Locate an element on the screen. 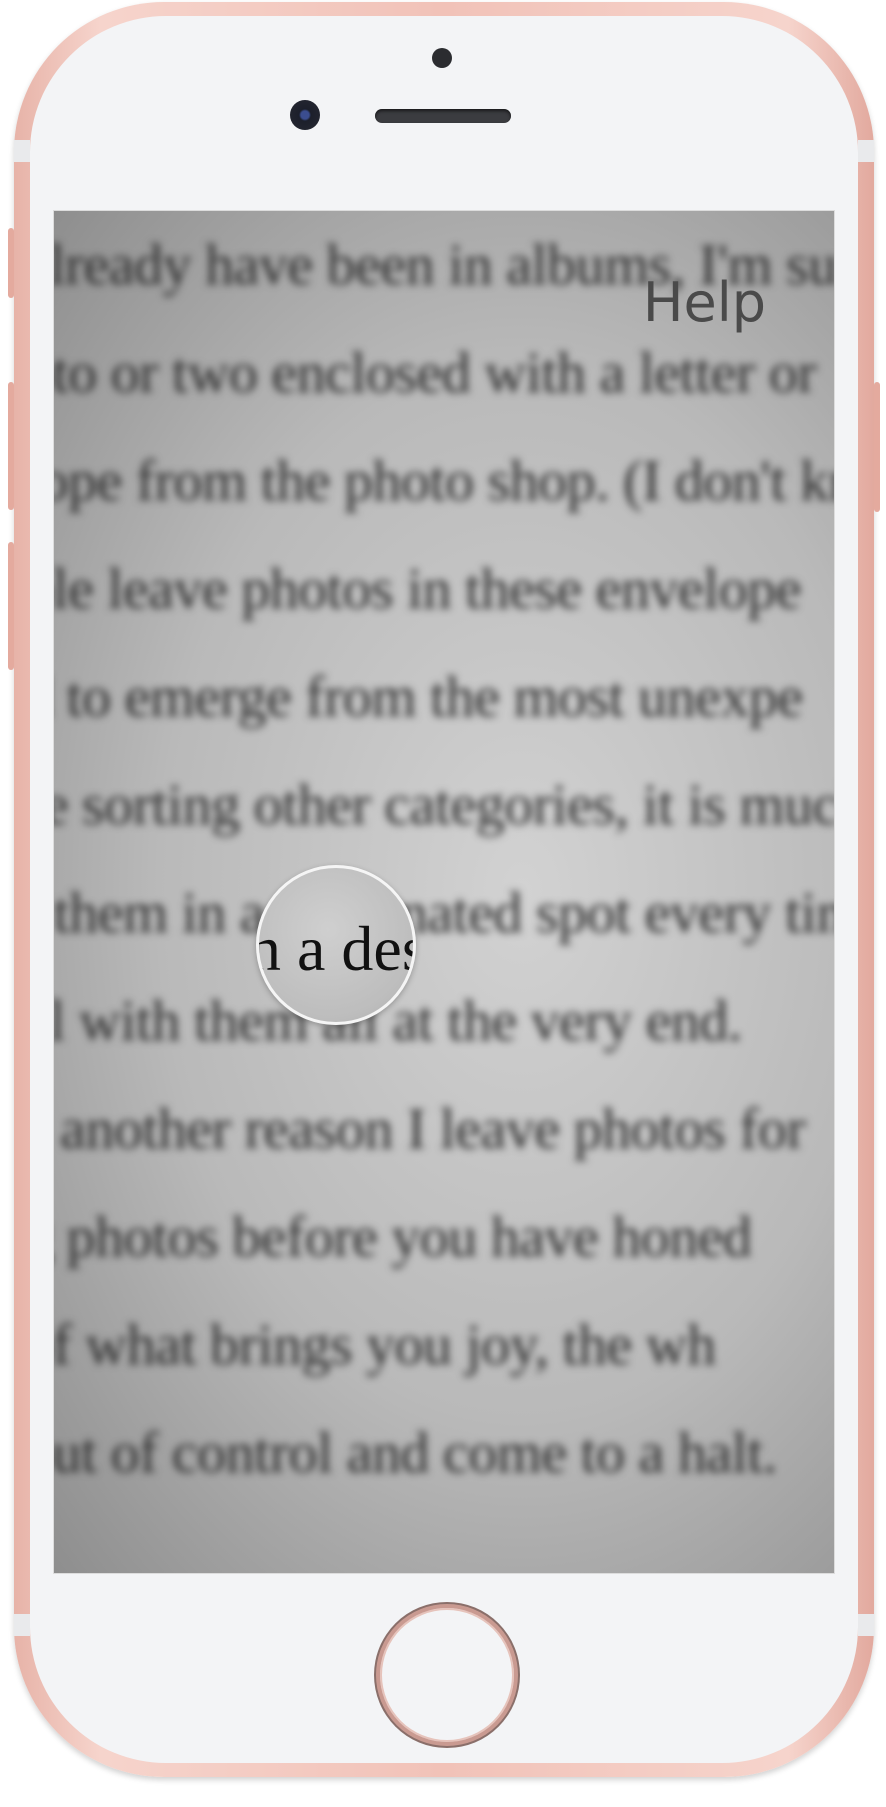 The image size is (886, 1807). power-button is located at coordinates (877, 447).